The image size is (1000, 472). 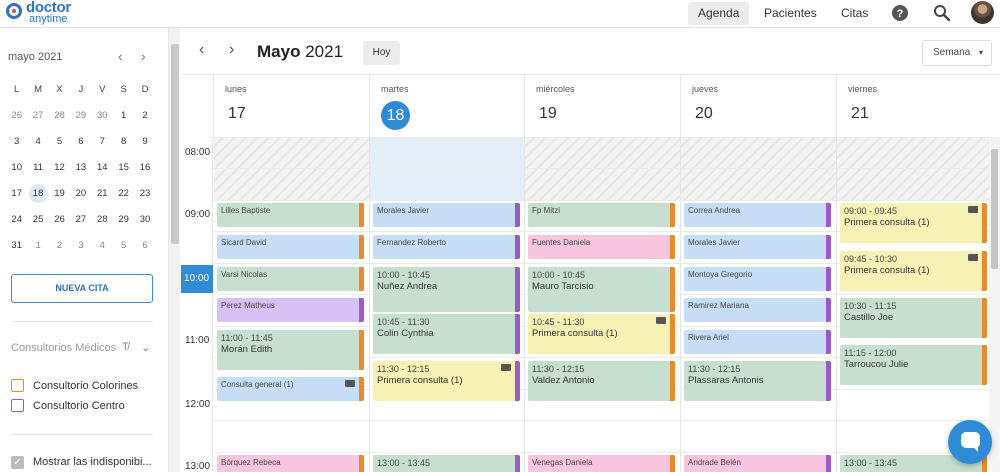 What do you see at coordinates (446, 463) in the screenshot?
I see `appointment-card: 13:00 - 13:45` at bounding box center [446, 463].